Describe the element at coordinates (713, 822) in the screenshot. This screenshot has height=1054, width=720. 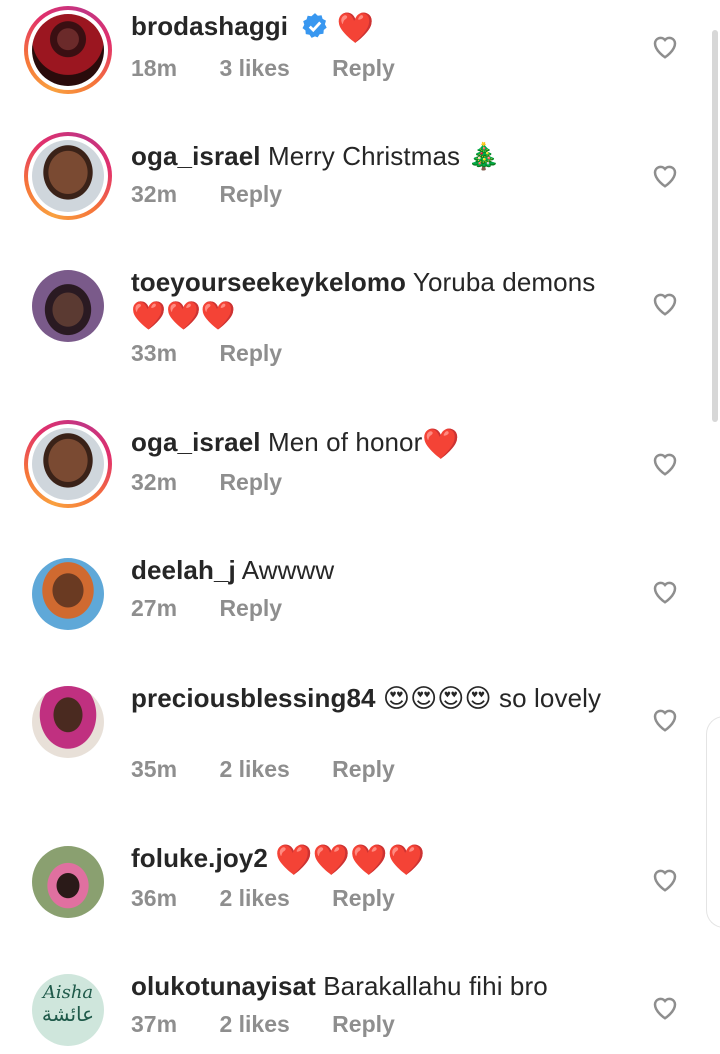
I see `side-drawer-handle` at that location.